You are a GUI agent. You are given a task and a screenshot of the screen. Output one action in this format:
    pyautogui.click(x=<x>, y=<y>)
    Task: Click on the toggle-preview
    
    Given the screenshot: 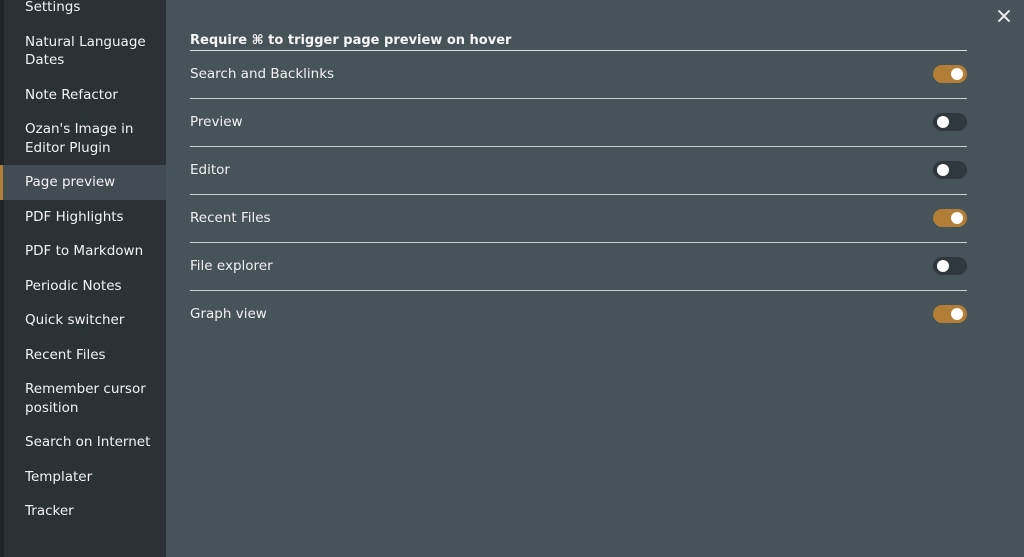 What is the action you would take?
    pyautogui.click(x=950, y=122)
    